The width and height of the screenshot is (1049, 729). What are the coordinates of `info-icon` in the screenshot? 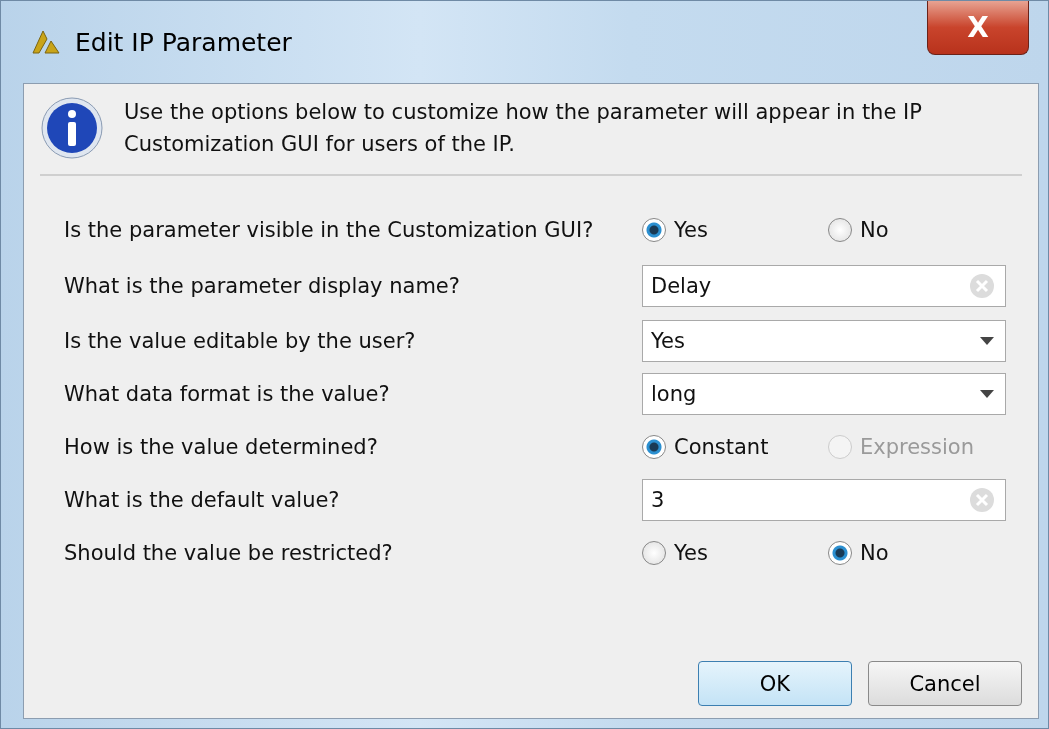 It's located at (72, 128).